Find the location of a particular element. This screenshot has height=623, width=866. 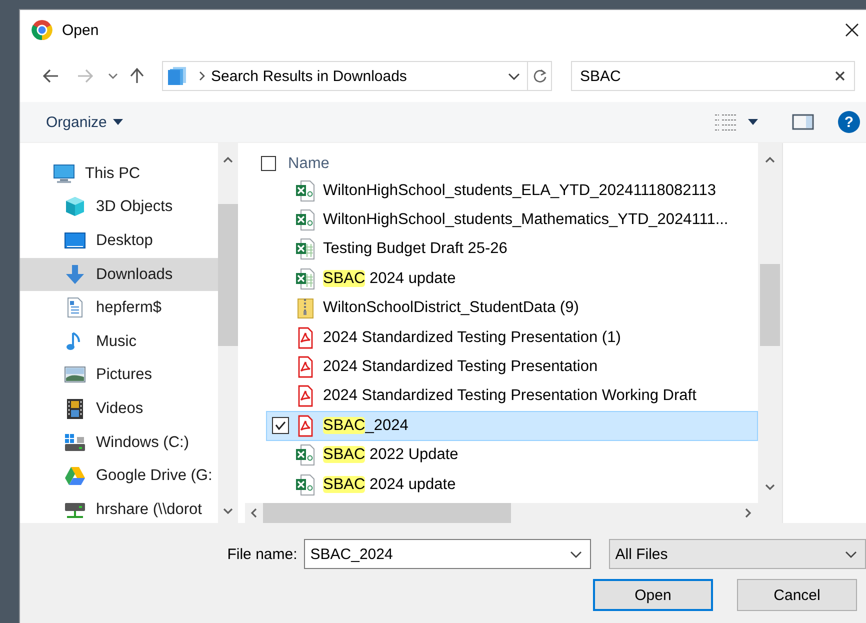

file-name: 2024 Standardized Testing Presentation is located at coordinates (460, 367).